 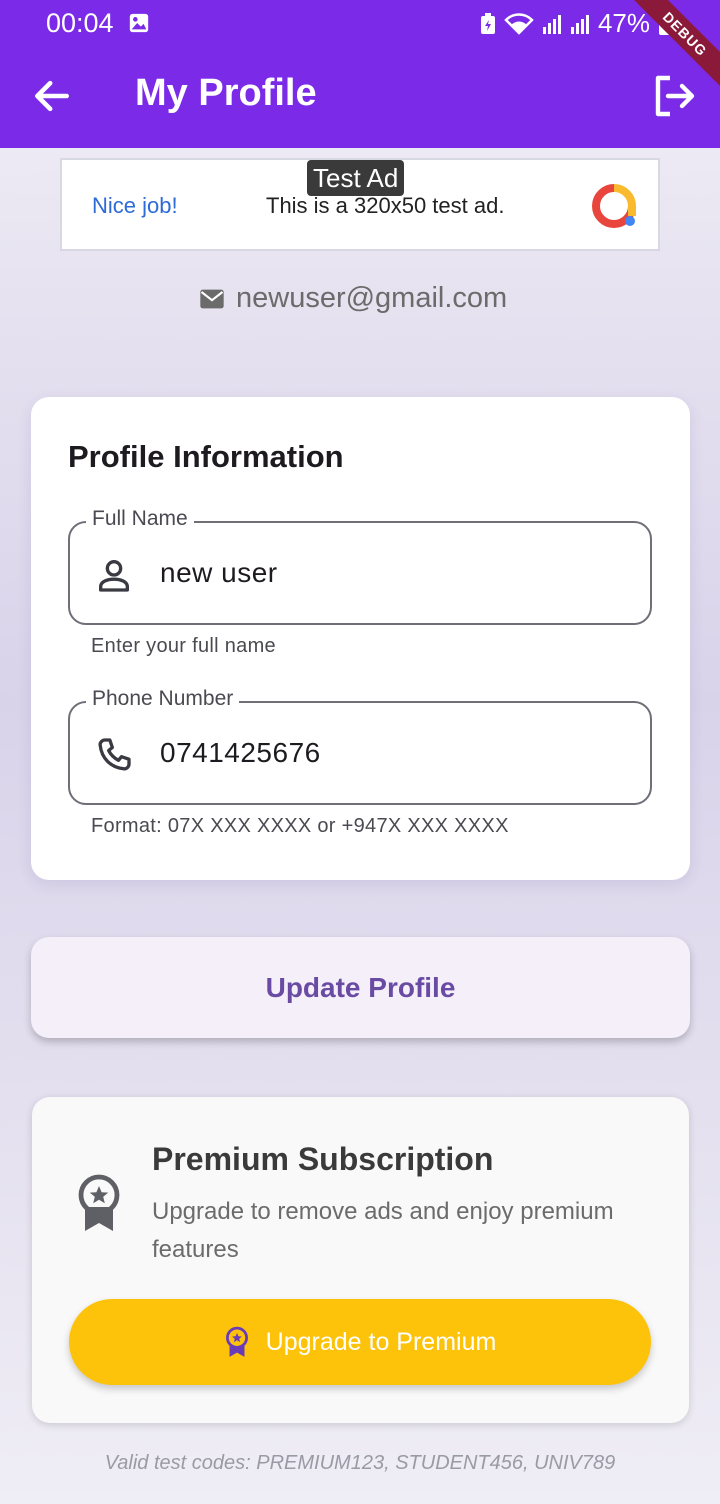 I want to click on full-name-field: Full Name new user, so click(x=360, y=566).